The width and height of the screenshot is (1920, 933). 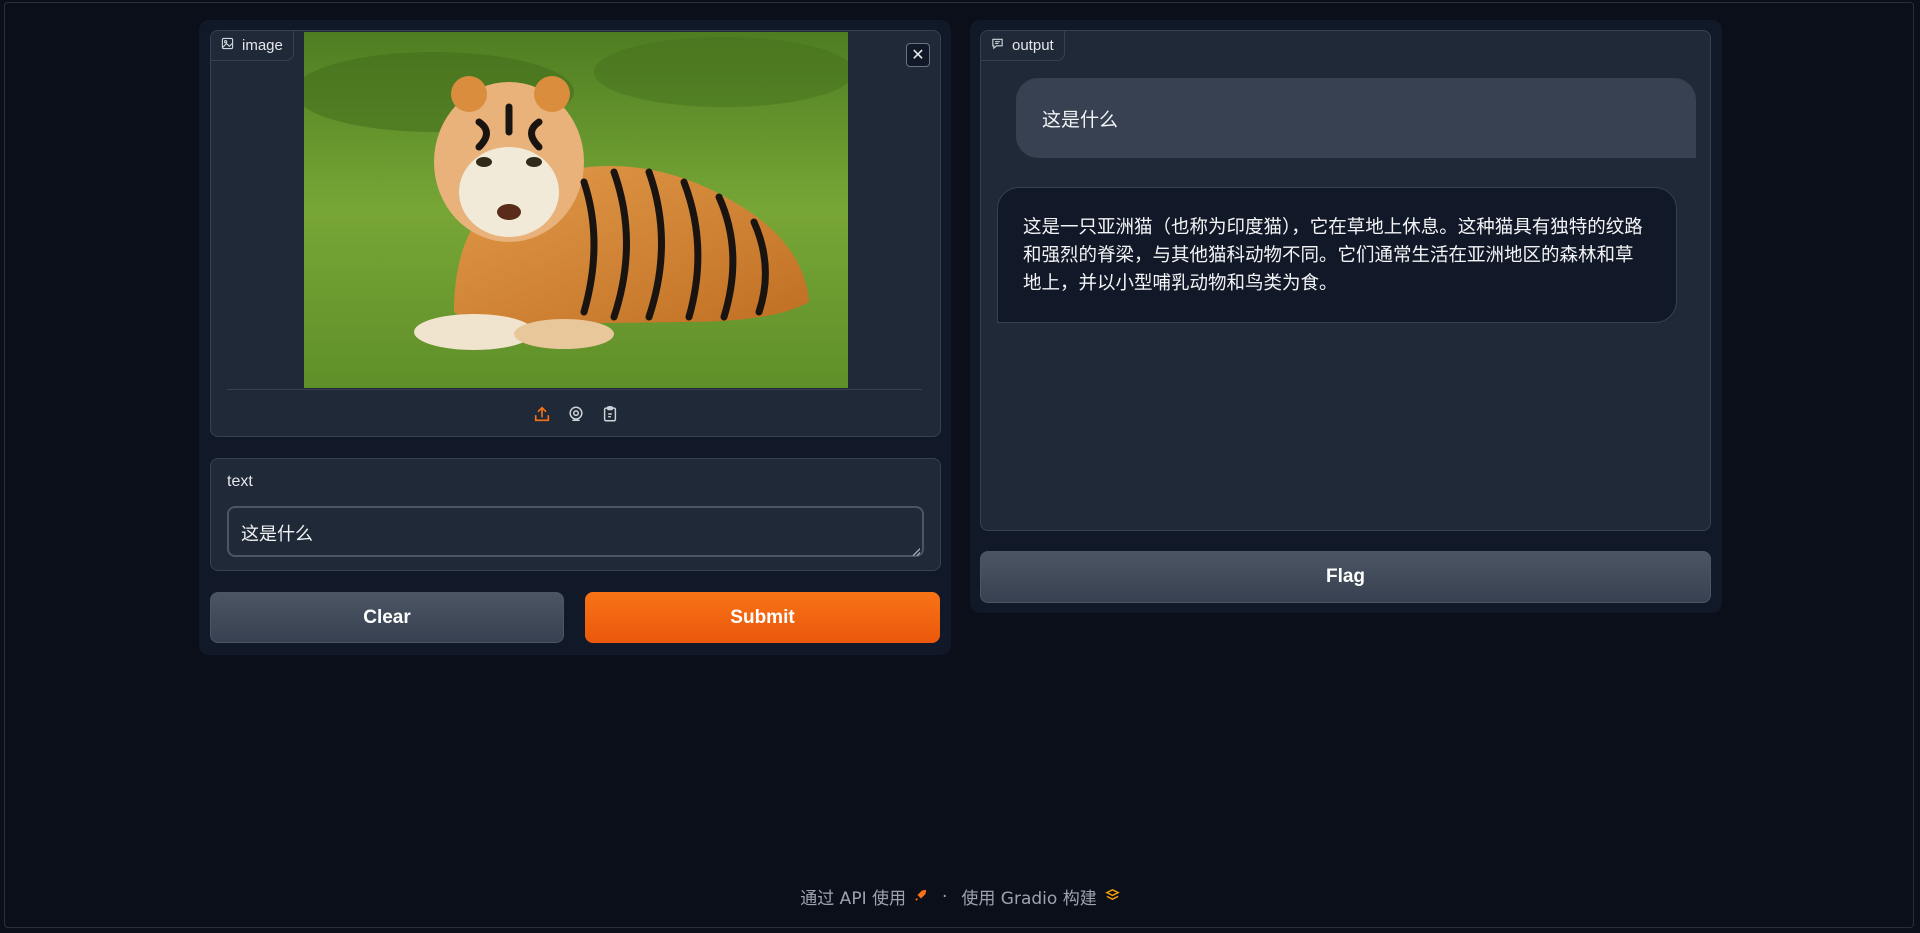 I want to click on image-source-toolbar, so click(x=575, y=414).